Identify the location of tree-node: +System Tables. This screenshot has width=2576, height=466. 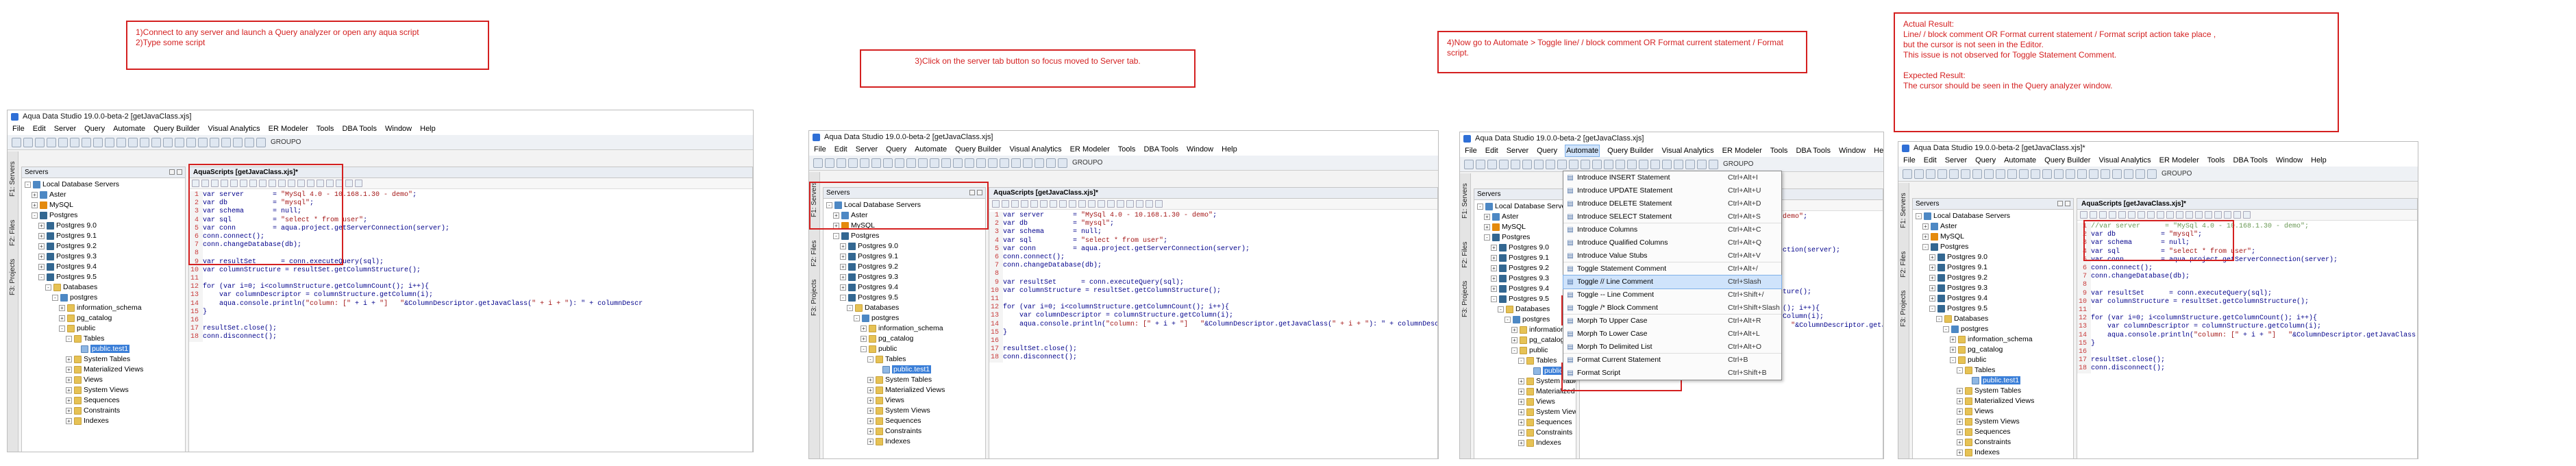
(1525, 381).